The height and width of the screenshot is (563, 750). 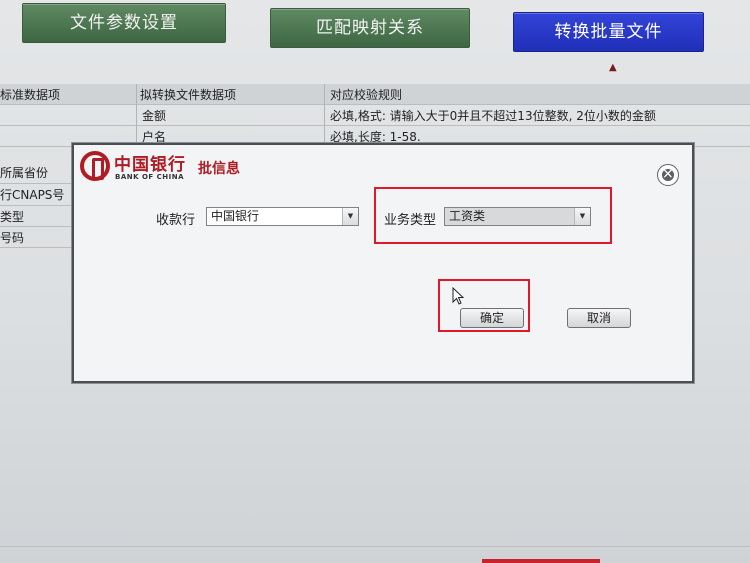 What do you see at coordinates (188, 95) in the screenshot?
I see `header-convert-item: 拟转换文件数据项` at bounding box center [188, 95].